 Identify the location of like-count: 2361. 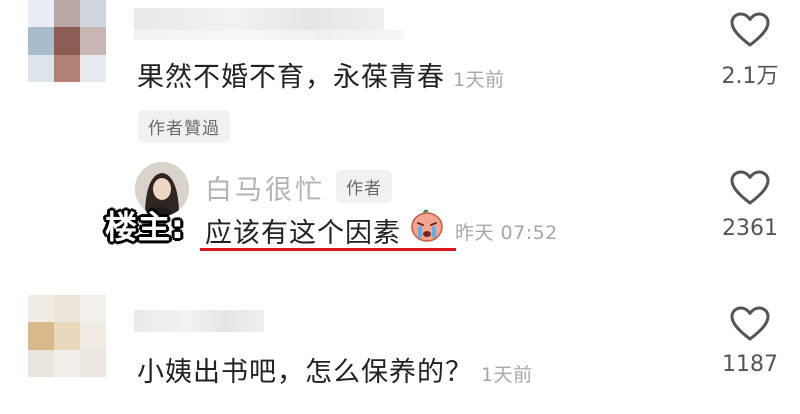
(750, 228).